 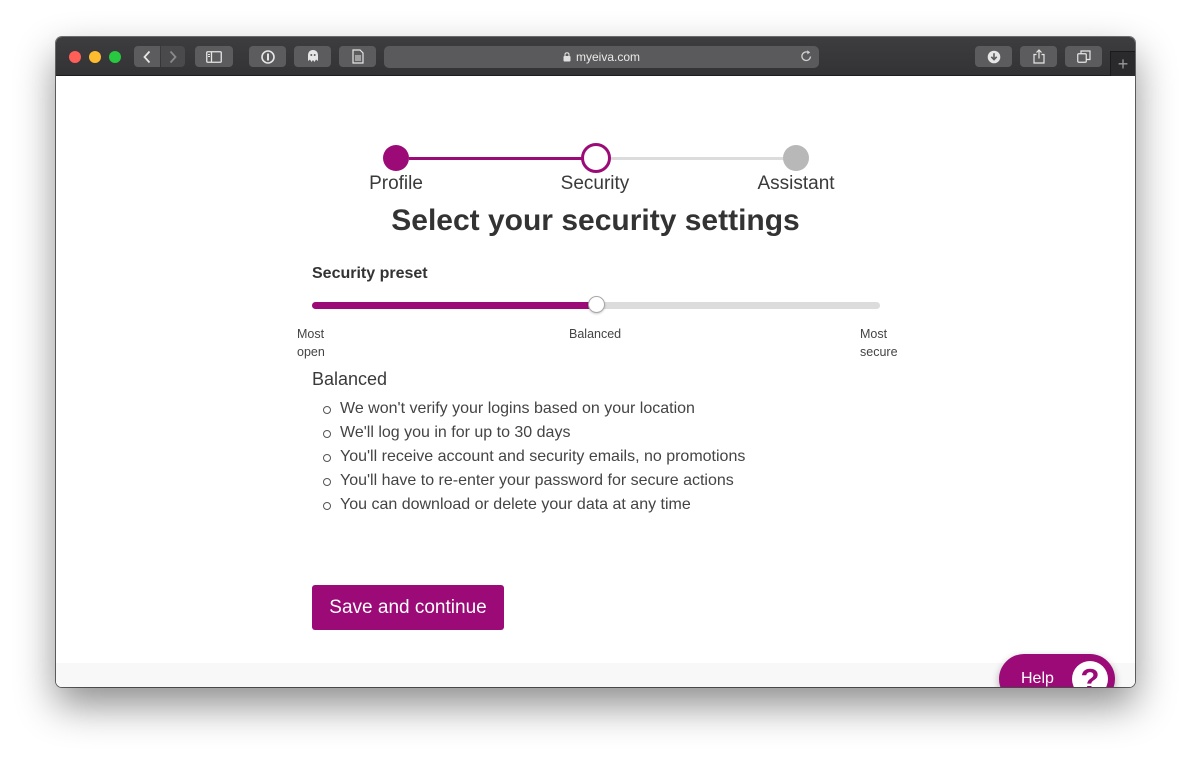 I want to click on tabs-icon, so click(x=1083, y=56).